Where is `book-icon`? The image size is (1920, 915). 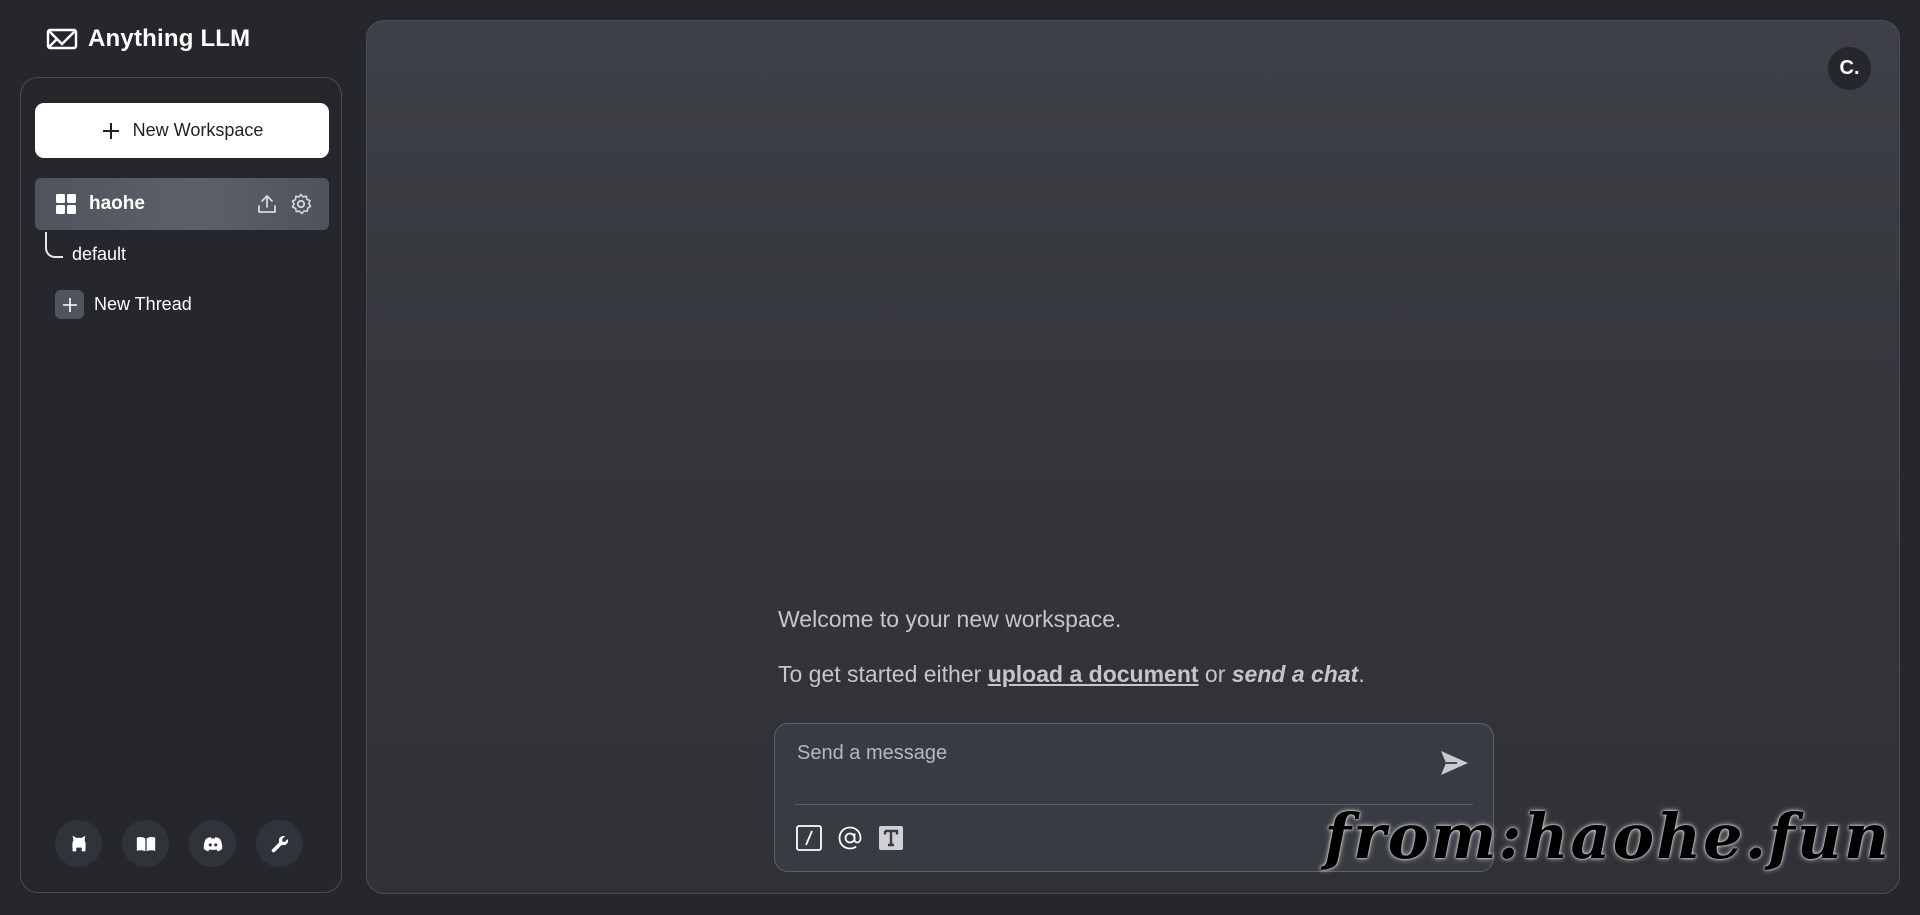
book-icon is located at coordinates (145, 843).